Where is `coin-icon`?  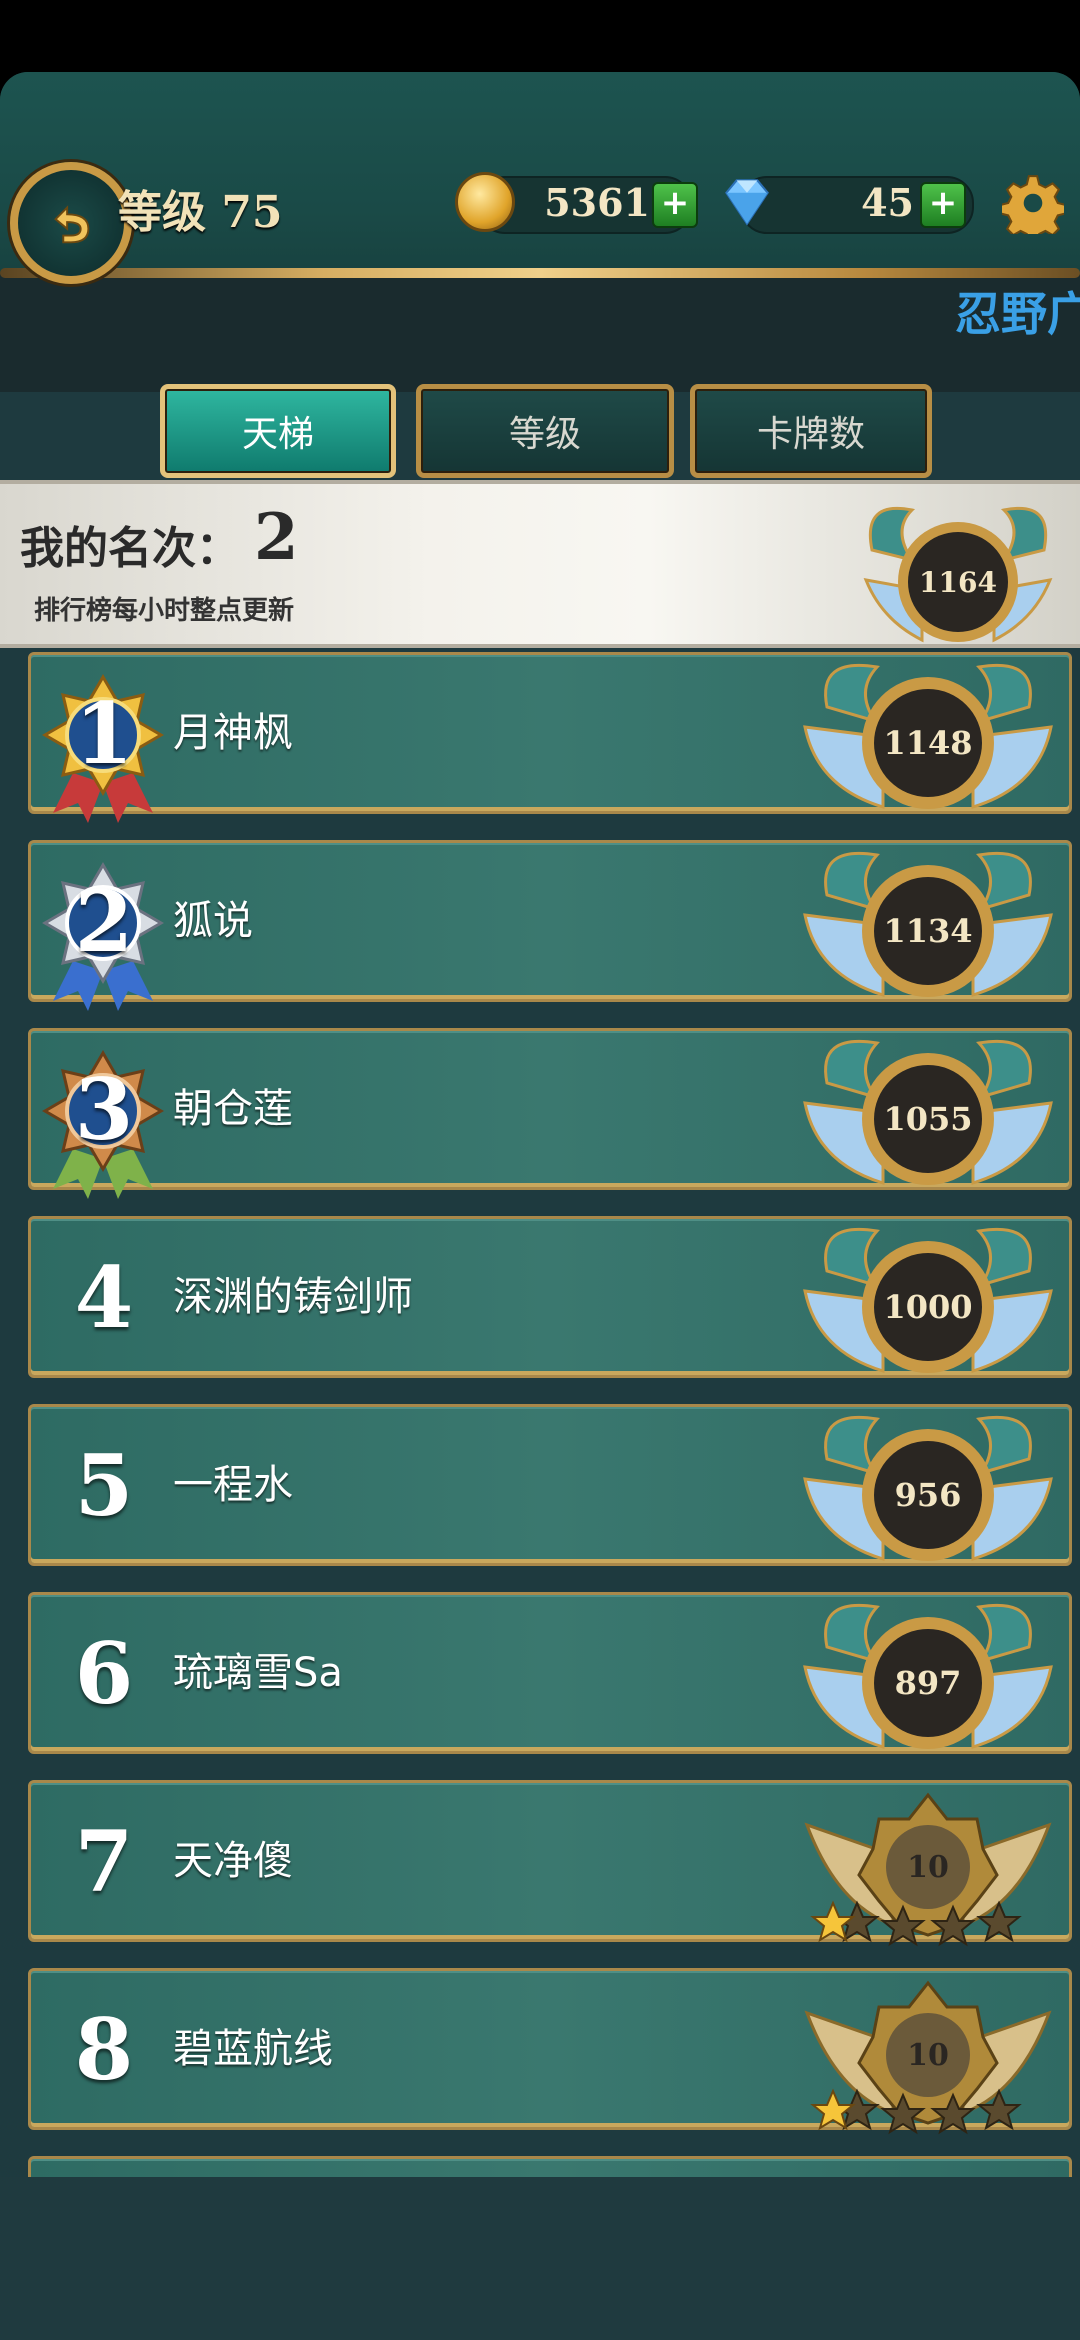
coin-icon is located at coordinates (485, 202).